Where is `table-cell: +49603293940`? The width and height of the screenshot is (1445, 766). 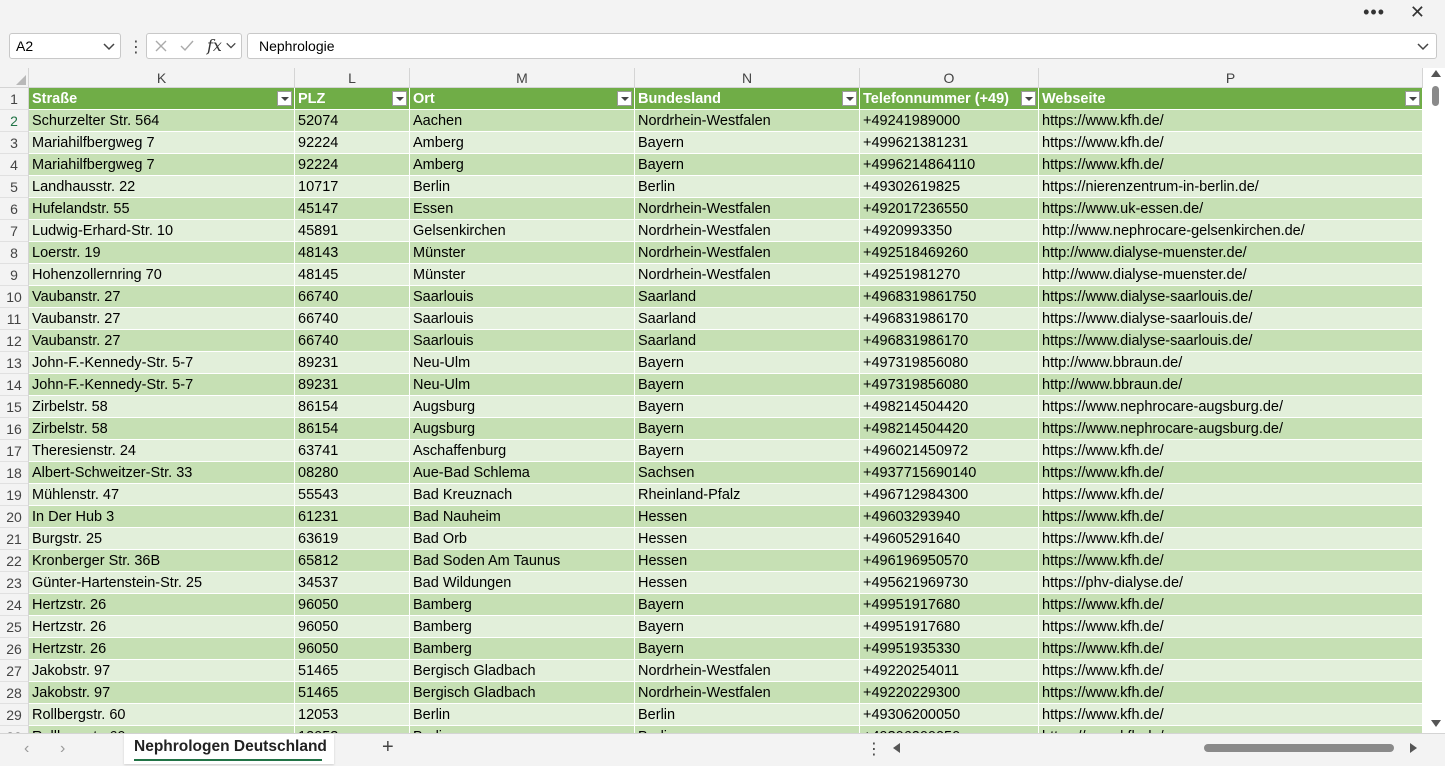
table-cell: +49603293940 is located at coordinates (949, 517).